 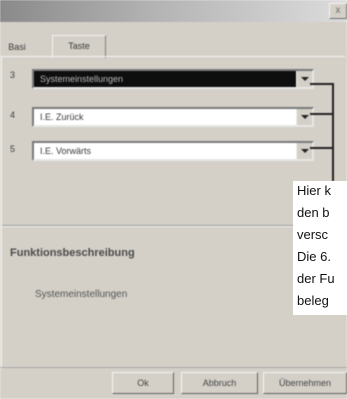 What do you see at coordinates (173, 367) in the screenshot?
I see `footer-divider` at bounding box center [173, 367].